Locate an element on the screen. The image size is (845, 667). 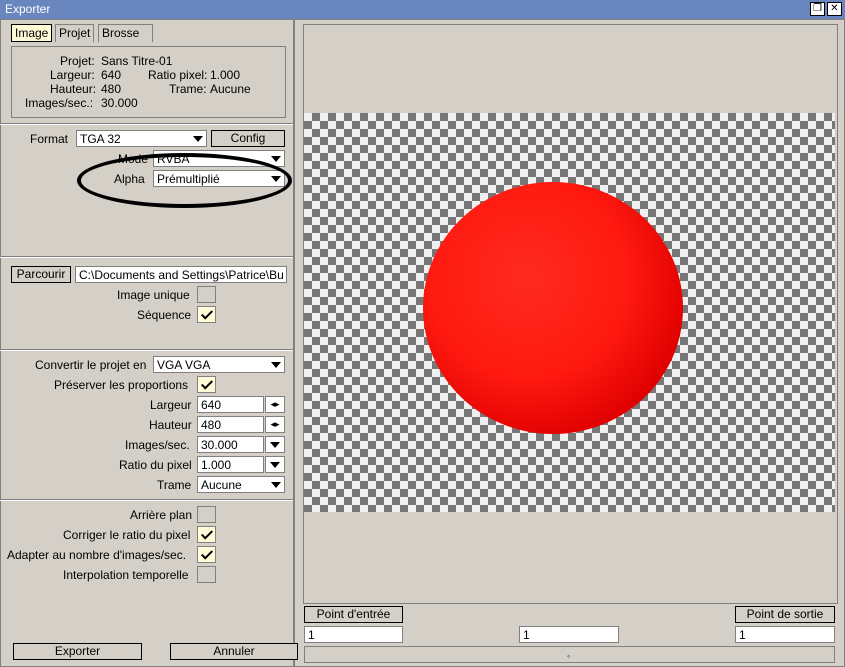
sequence-label: Séquence is located at coordinates (164, 315).